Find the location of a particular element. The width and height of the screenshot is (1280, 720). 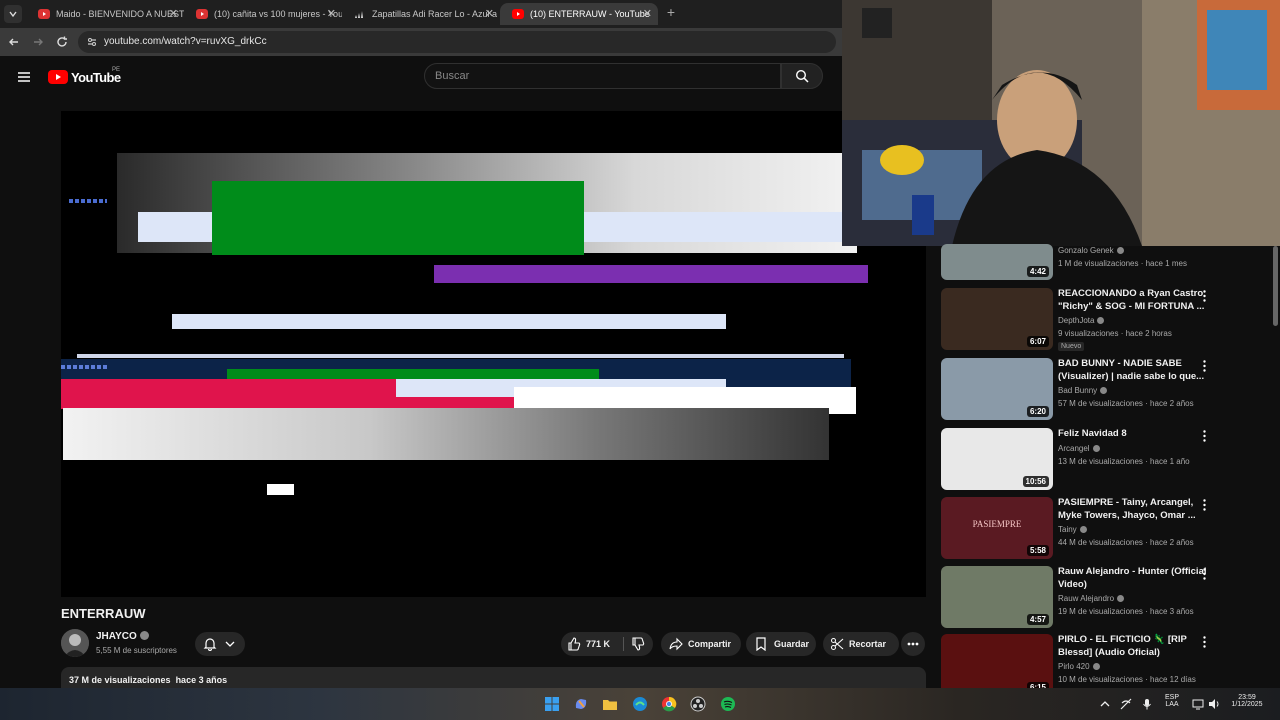

clip-button: Recortar is located at coordinates (861, 644).